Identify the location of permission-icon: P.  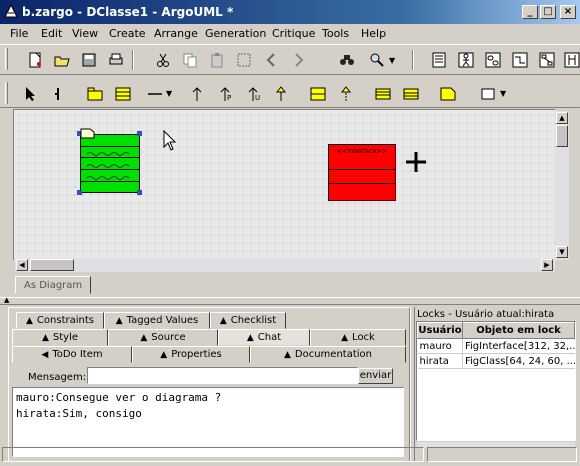
(225, 94).